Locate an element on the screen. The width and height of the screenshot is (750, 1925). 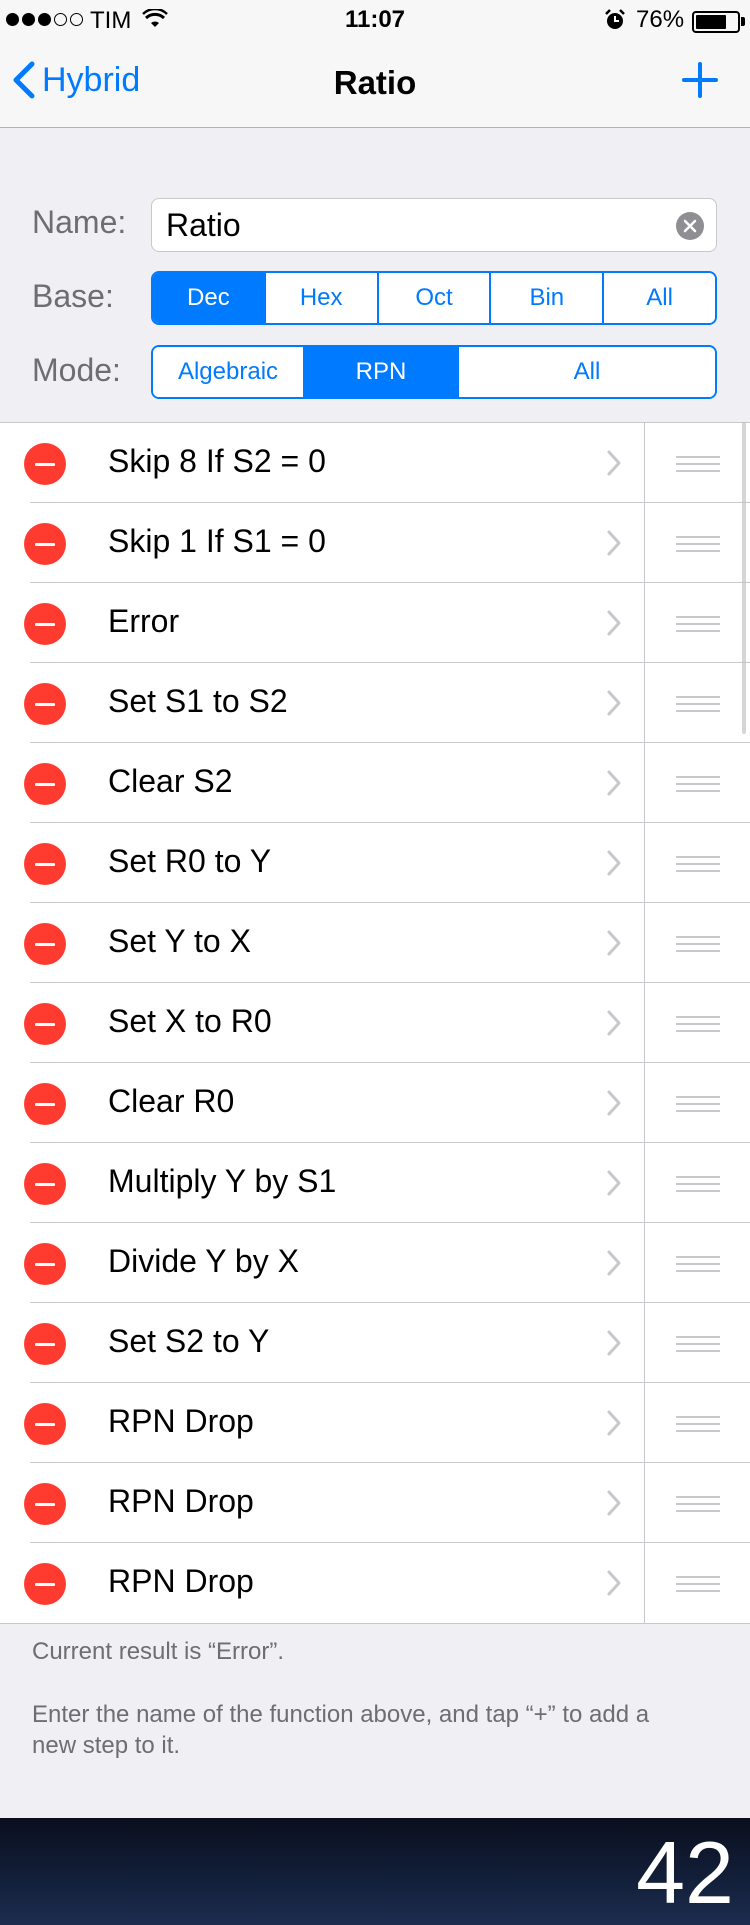
step-label: Set Y to X is located at coordinates (179, 941).